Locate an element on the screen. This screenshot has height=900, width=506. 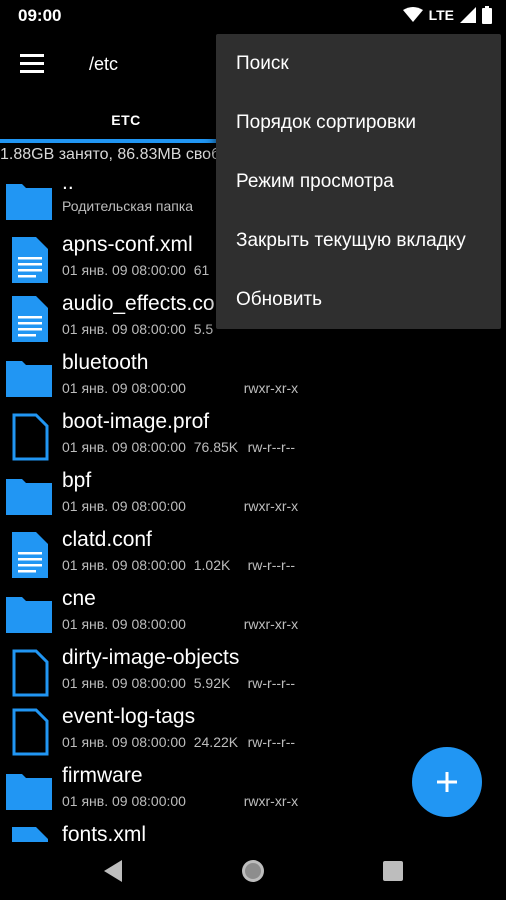
status-time: 09:00 is located at coordinates (40, 15).